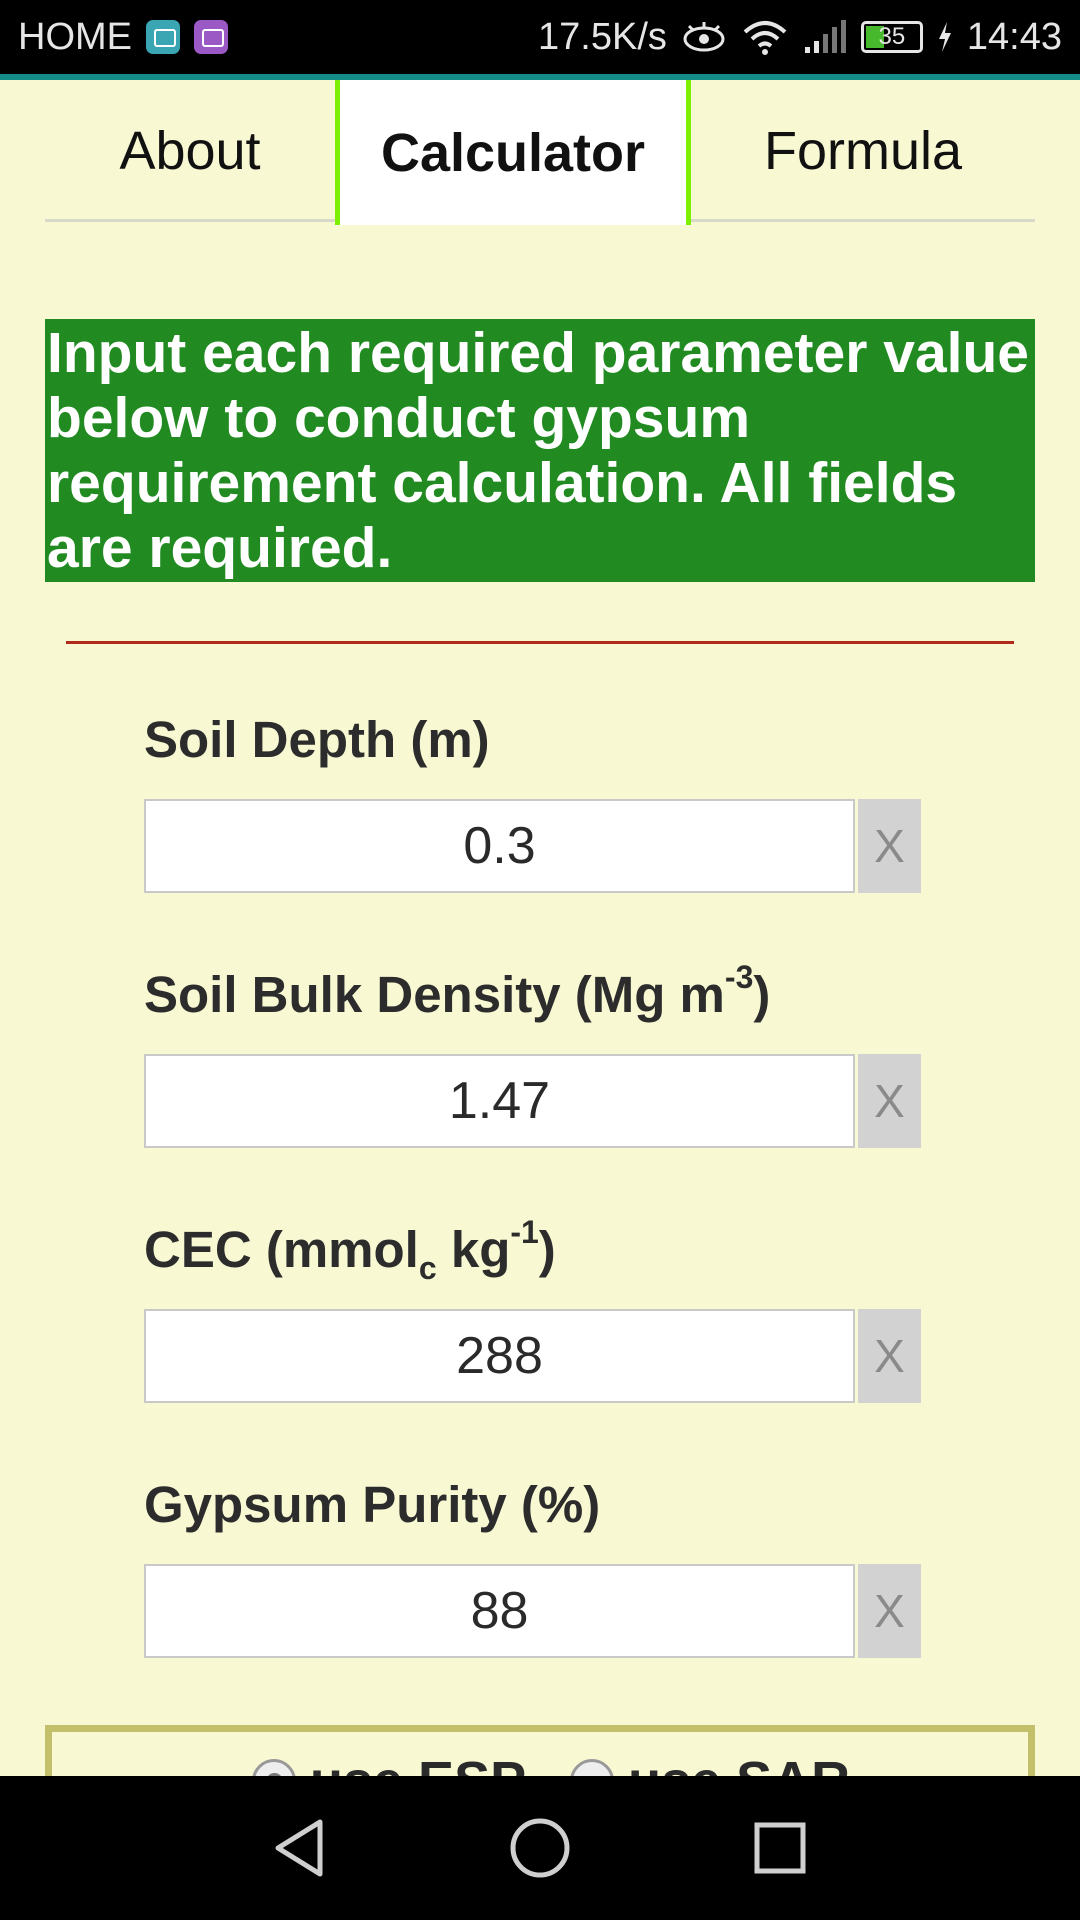  I want to click on cec-label: CEC (mmolc kg-1), so click(350, 1250).